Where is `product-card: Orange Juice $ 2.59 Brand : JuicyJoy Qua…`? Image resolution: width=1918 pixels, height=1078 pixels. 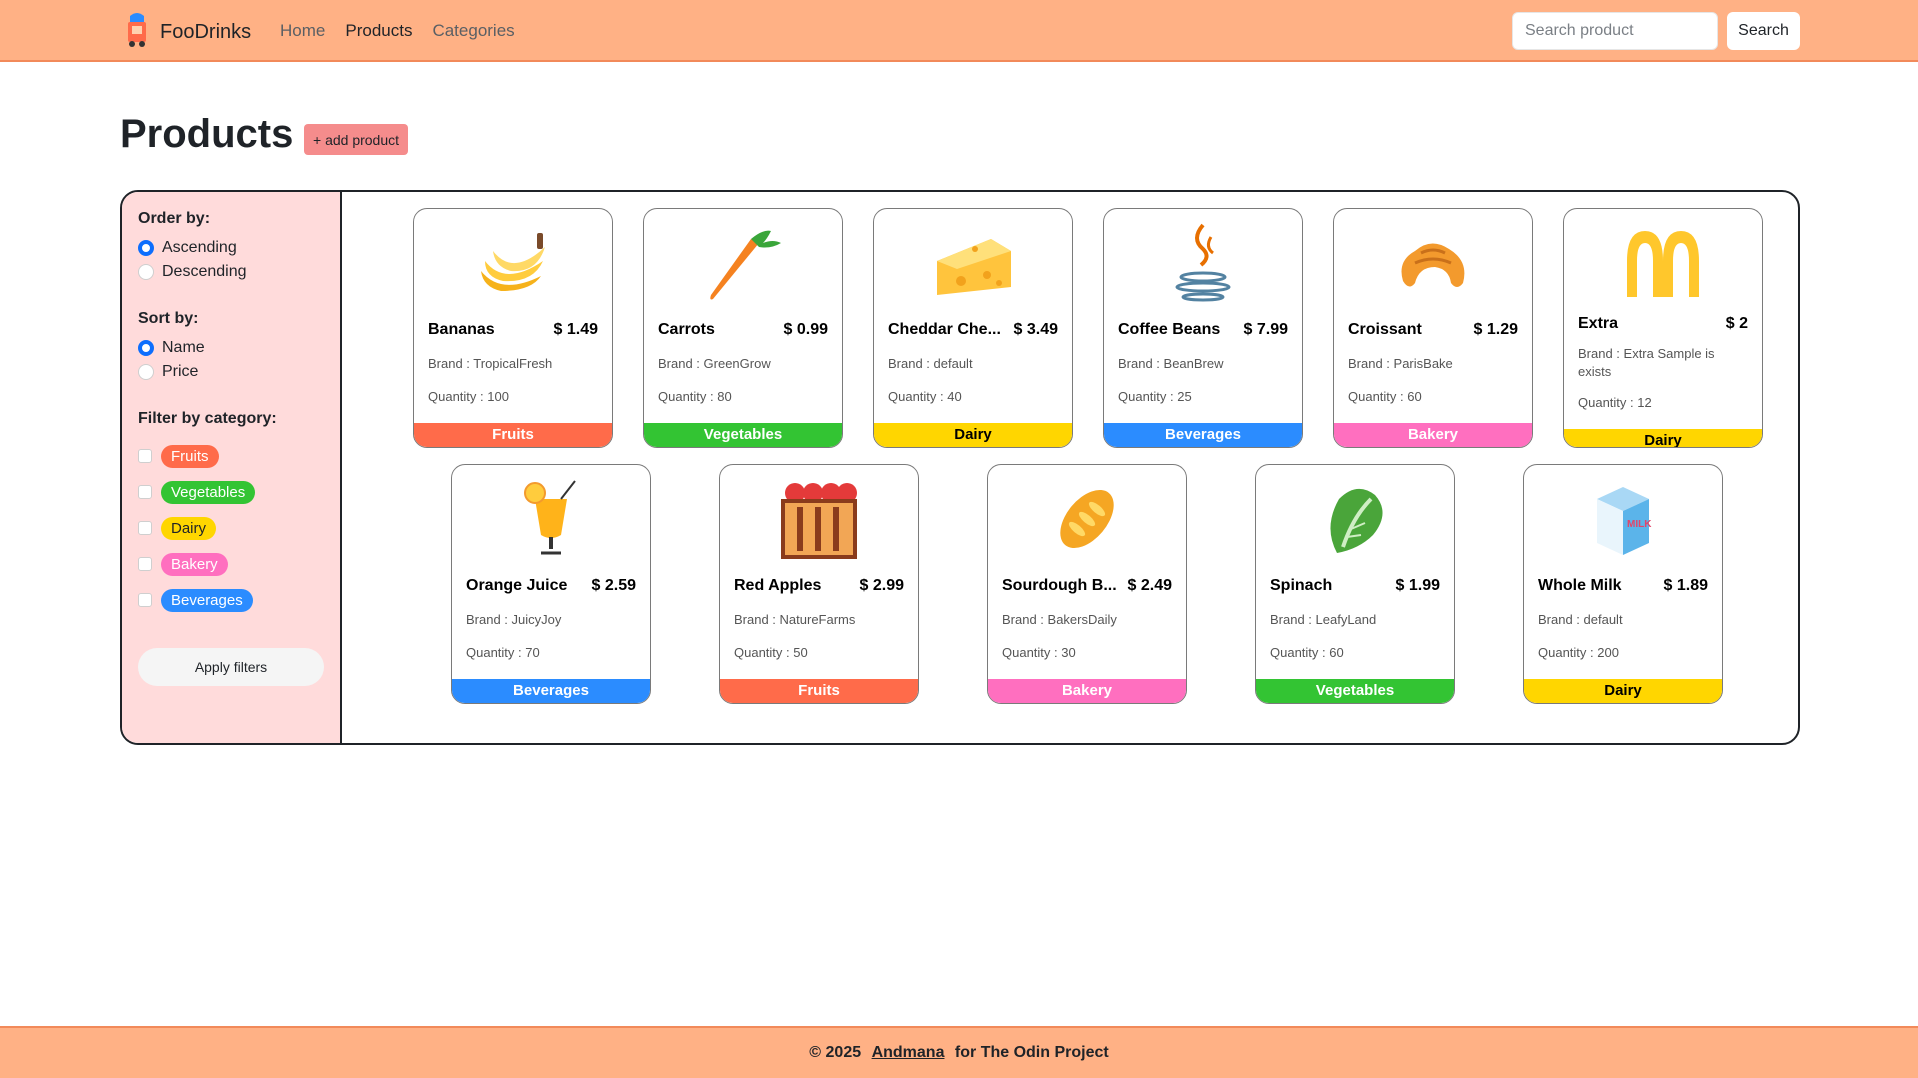 product-card: Orange Juice $ 2.59 Brand : JuicyJoy Qua… is located at coordinates (551, 584).